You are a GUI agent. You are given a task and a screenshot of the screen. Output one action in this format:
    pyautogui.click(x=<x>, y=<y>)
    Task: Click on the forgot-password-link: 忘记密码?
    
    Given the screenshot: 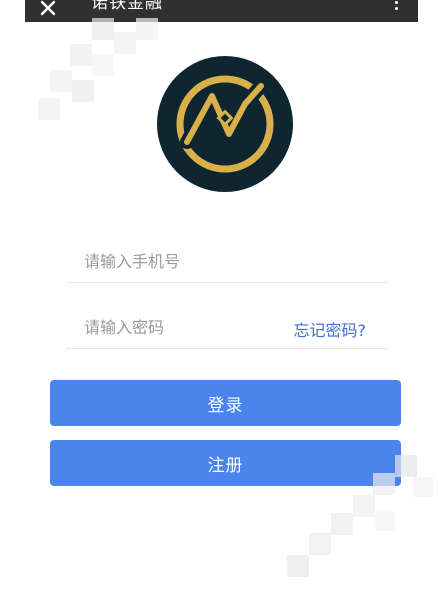 What is the action you would take?
    pyautogui.click(x=330, y=329)
    